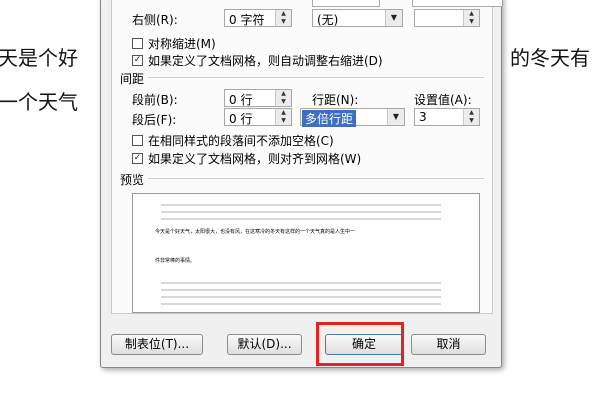  Describe the element at coordinates (155, 20) in the screenshot. I see `right-indent-label: 右侧(R):` at that location.